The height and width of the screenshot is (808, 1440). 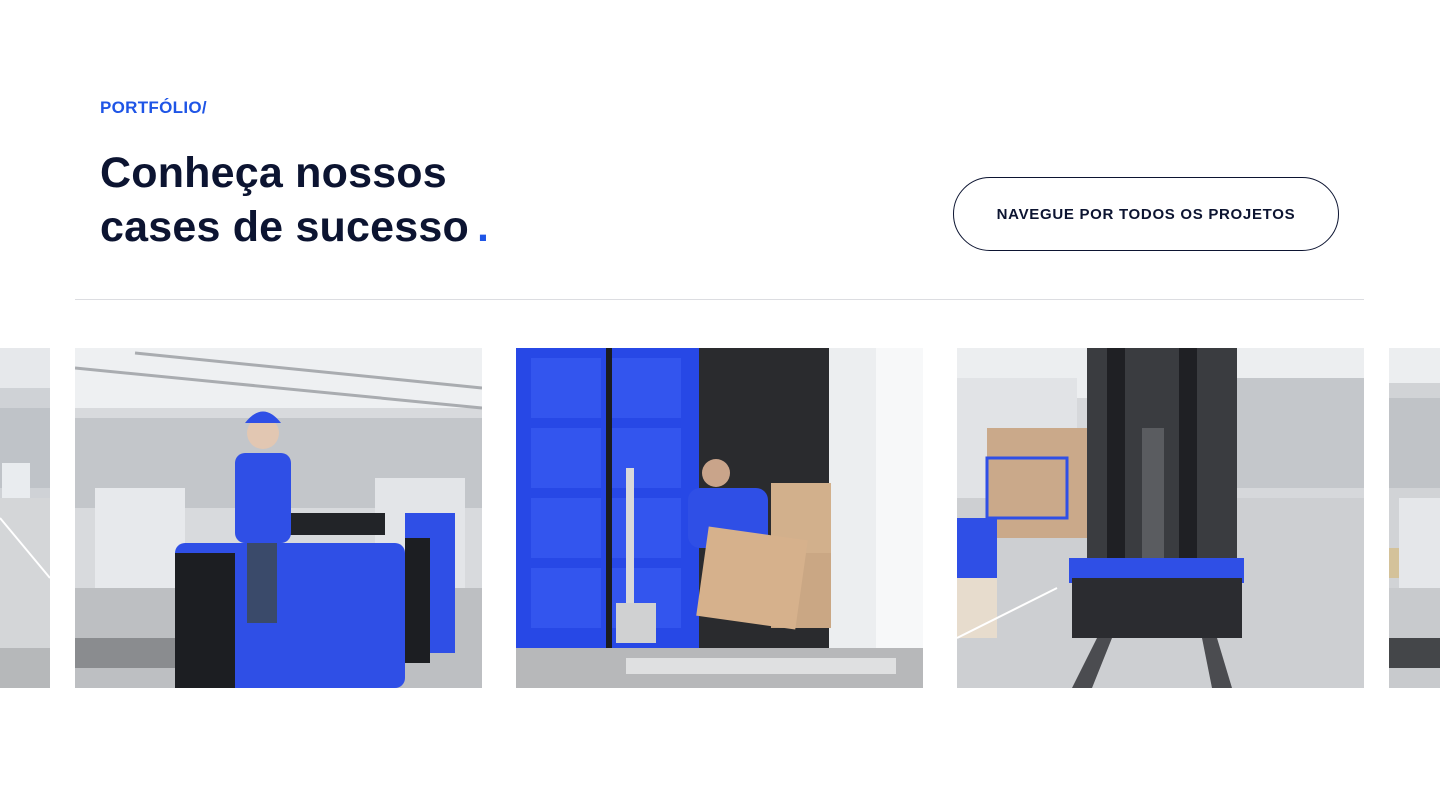 I want to click on carousel-card-pallet-truck, so click(x=278, y=518).